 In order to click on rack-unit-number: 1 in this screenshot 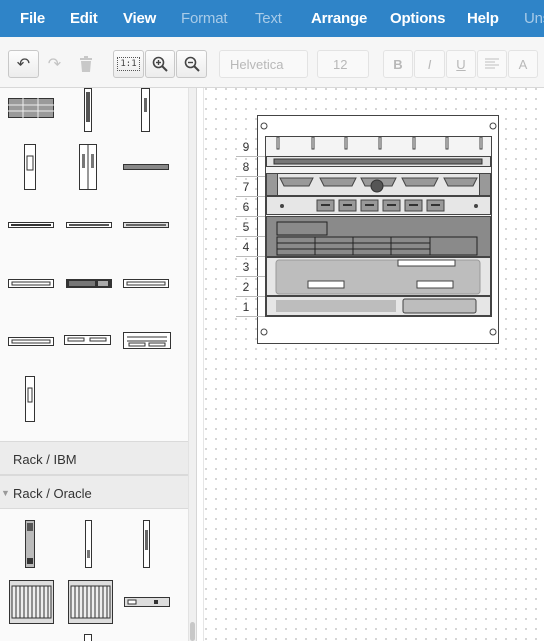, I will do `click(246, 307)`.